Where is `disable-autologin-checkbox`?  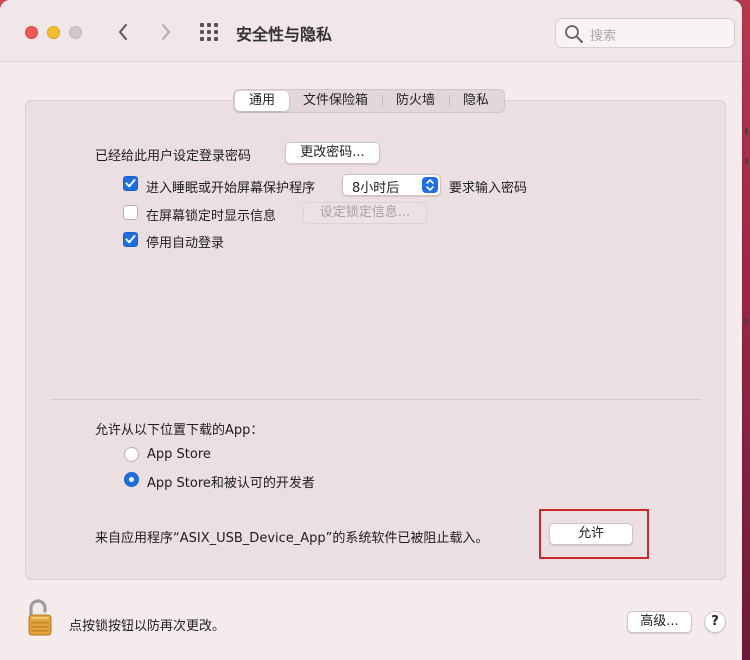
disable-autologin-checkbox is located at coordinates (130, 239).